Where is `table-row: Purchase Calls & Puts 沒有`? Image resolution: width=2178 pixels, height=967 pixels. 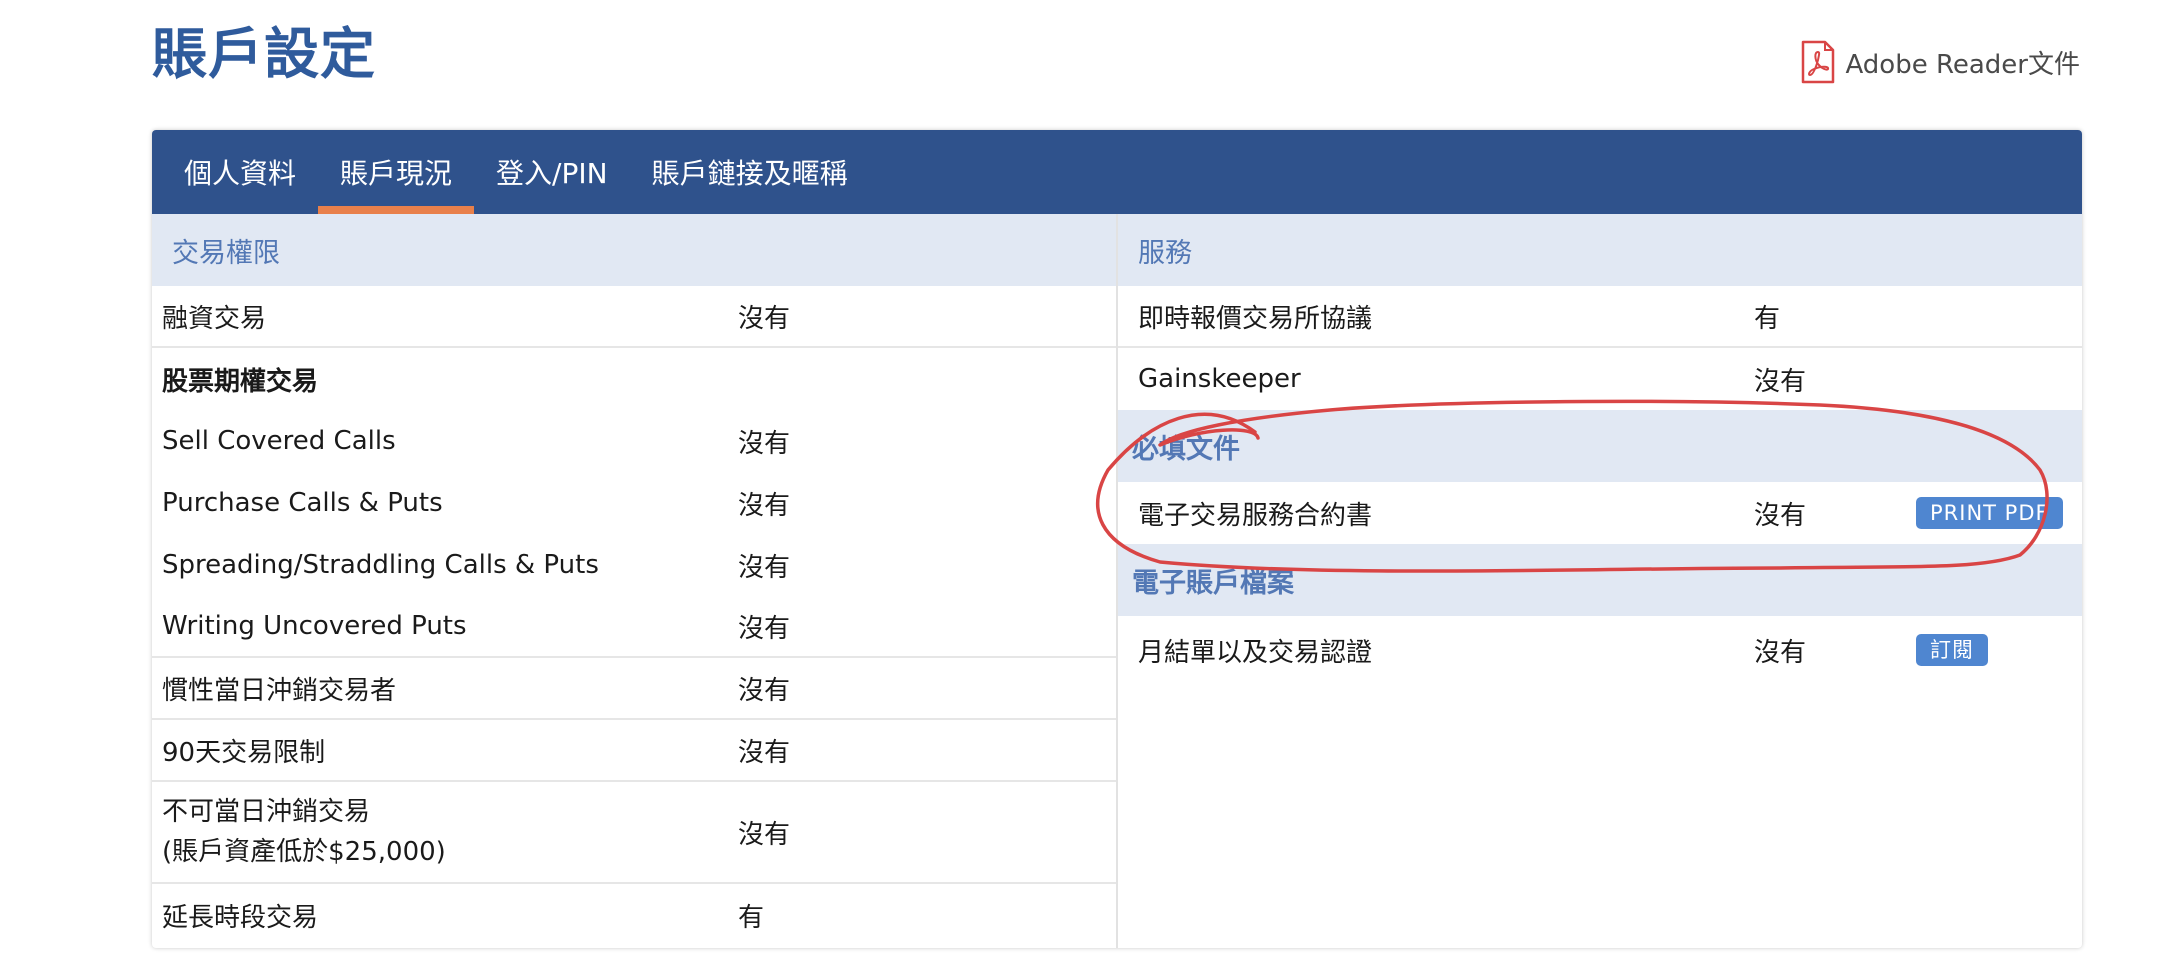
table-row: Purchase Calls & Puts 沒有 is located at coordinates (634, 503).